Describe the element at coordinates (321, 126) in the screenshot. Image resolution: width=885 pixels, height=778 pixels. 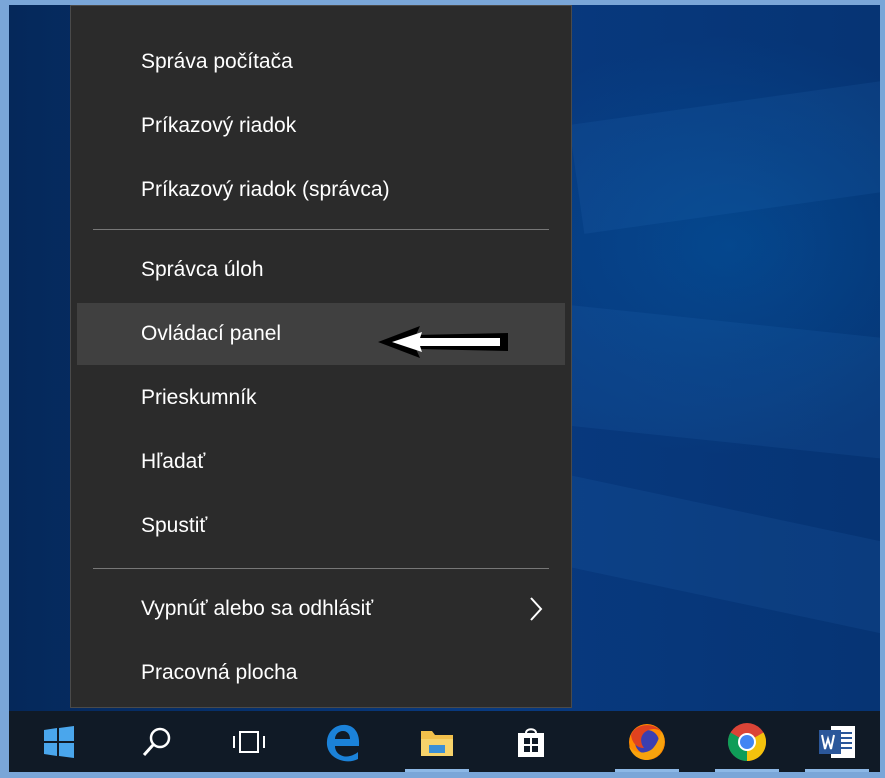
I see `menu-item-command-prompt: Príkazový riadok` at that location.